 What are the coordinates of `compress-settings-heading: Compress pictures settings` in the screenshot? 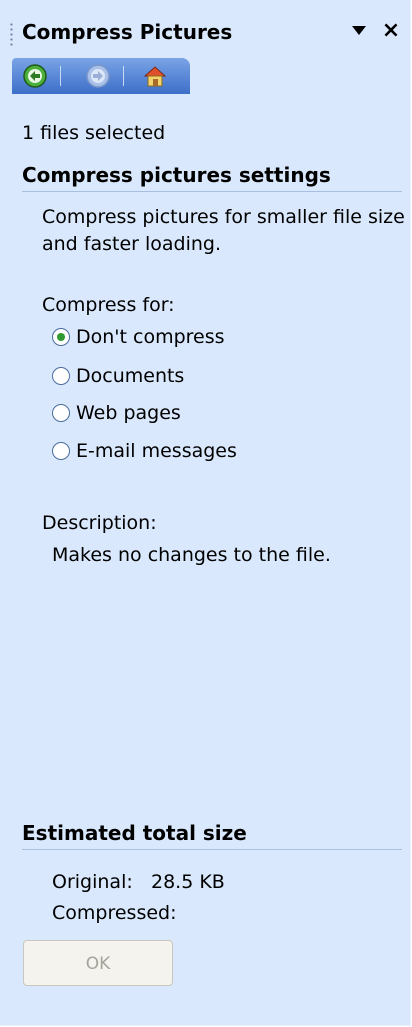 It's located at (212, 177).